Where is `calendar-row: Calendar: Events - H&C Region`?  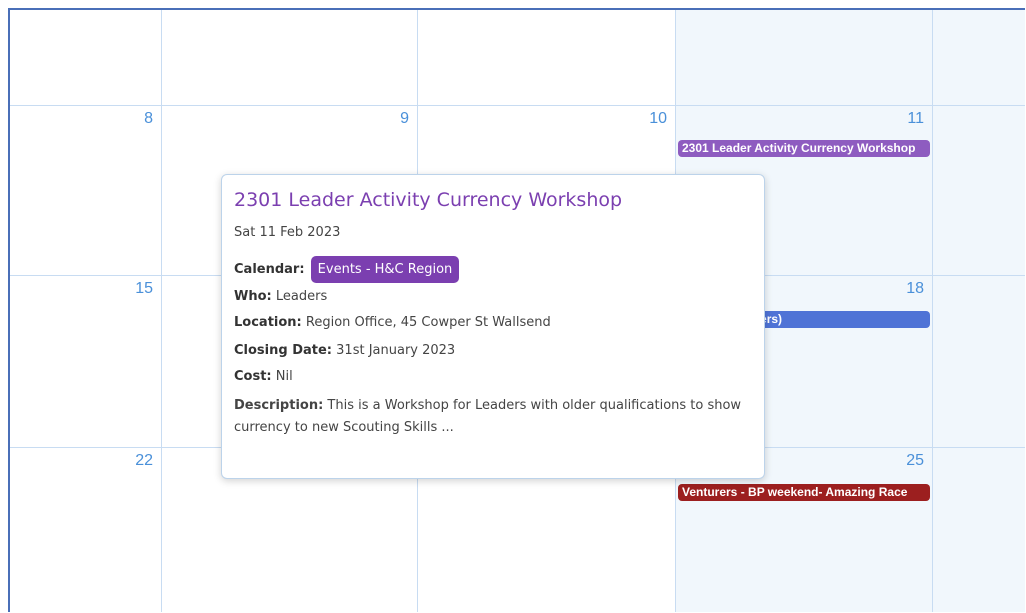
calendar-row: Calendar: Events - H&C Region is located at coordinates (493, 269).